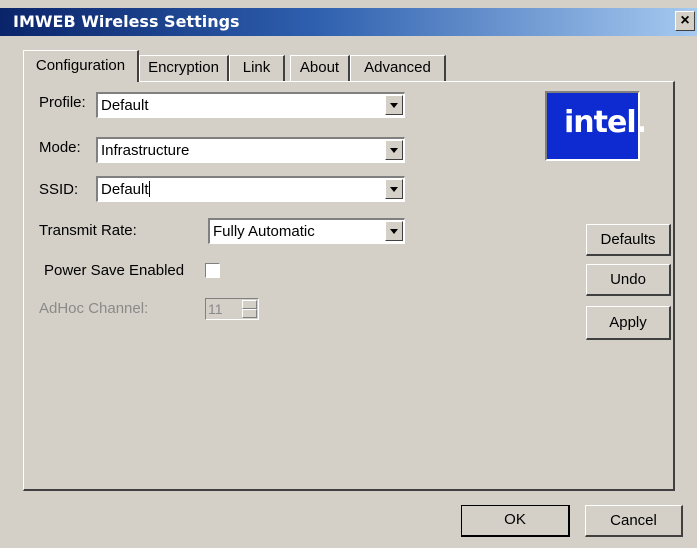  What do you see at coordinates (81, 66) in the screenshot?
I see `tab-configuration: Configuration` at bounding box center [81, 66].